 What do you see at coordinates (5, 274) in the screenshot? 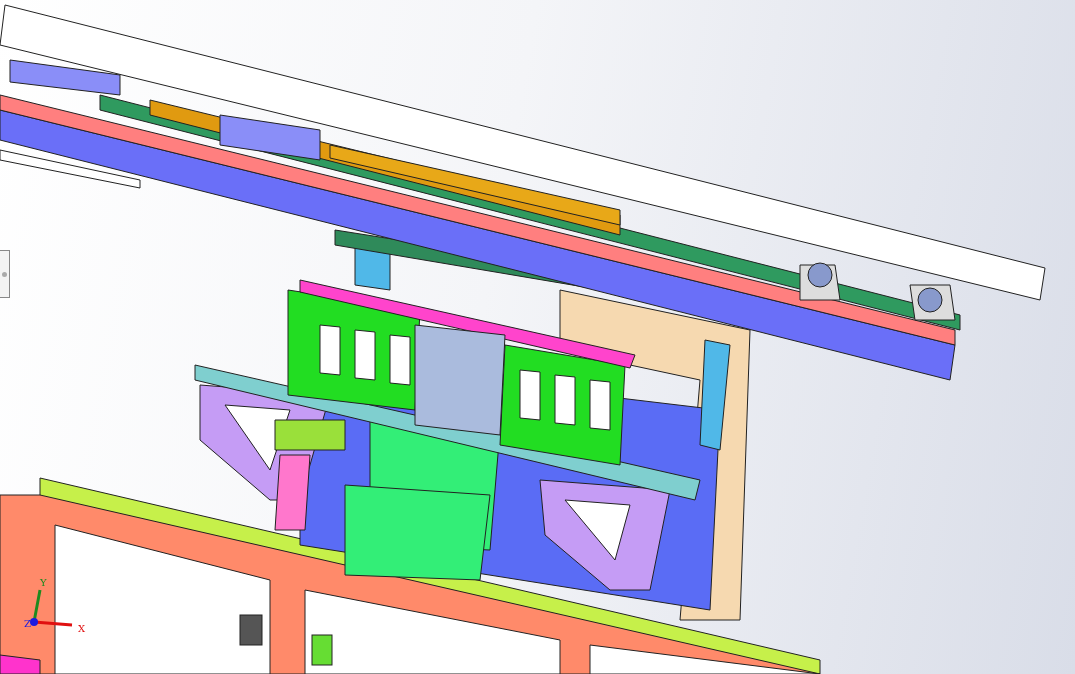
I see `panel-handle` at bounding box center [5, 274].